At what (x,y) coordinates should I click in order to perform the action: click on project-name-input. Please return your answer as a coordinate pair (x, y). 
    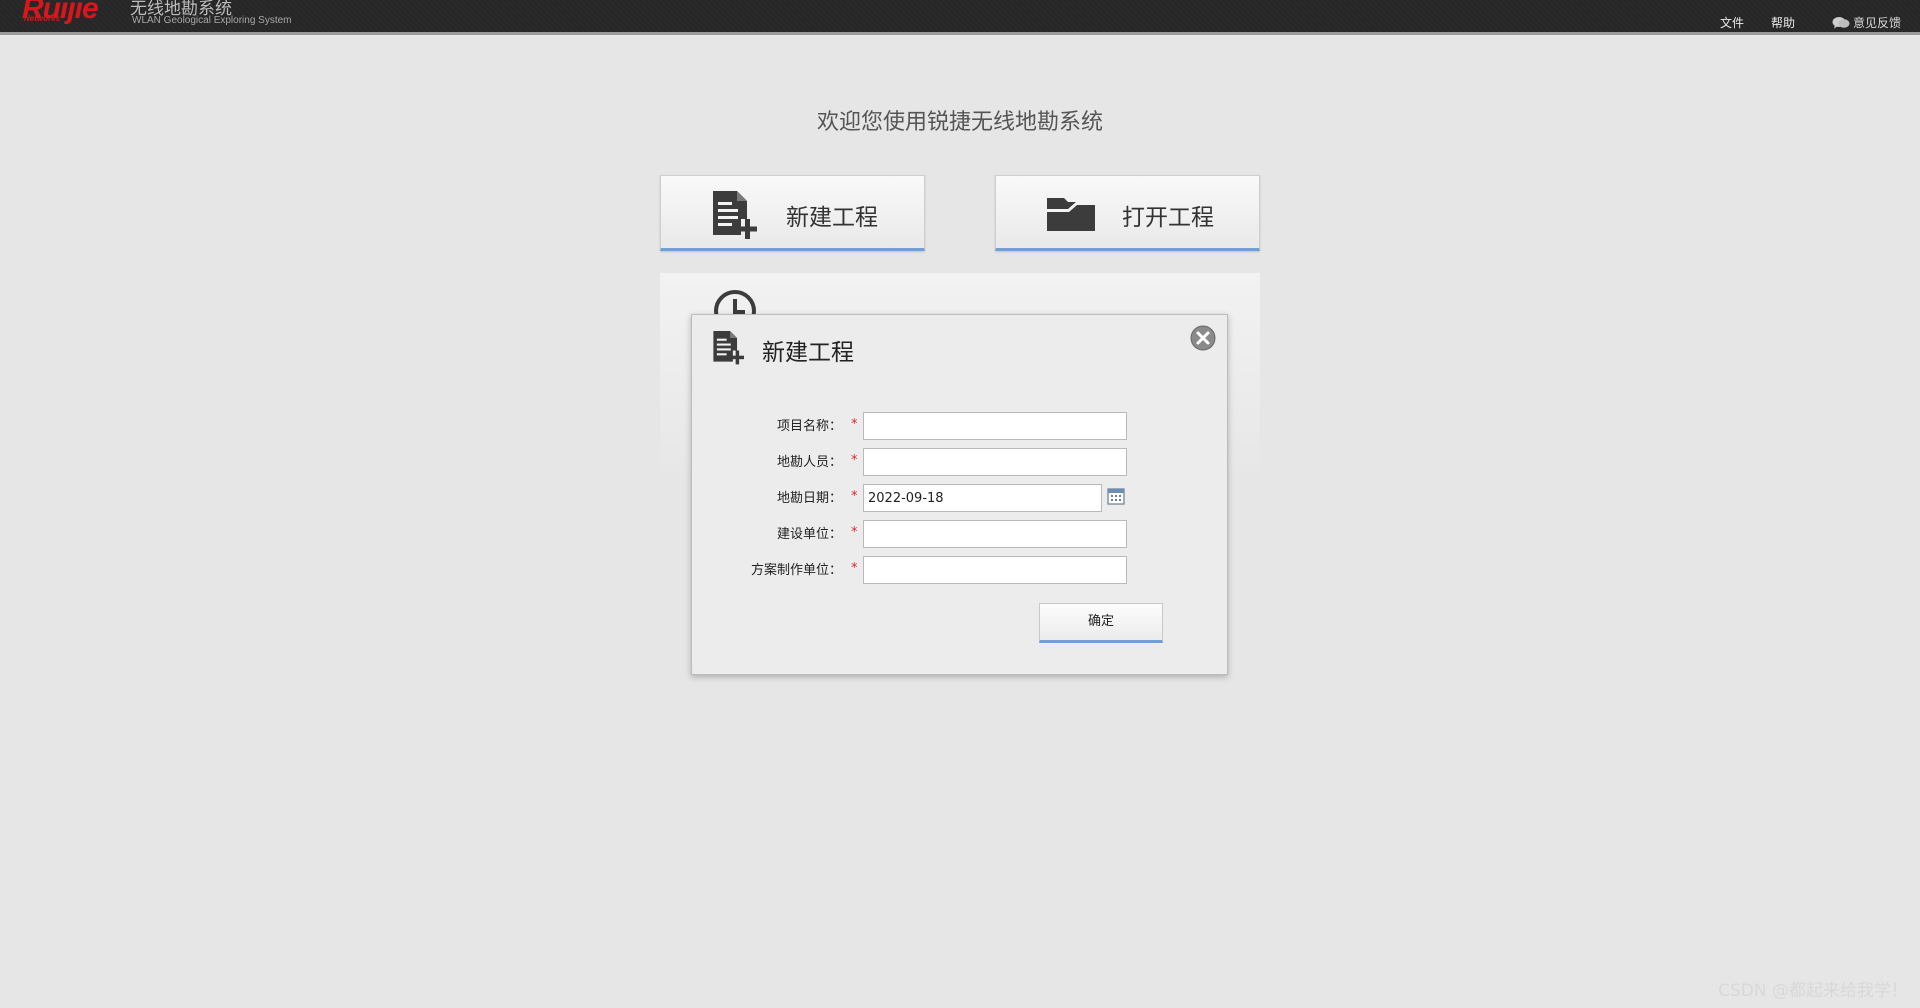
    Looking at the image, I should click on (995, 426).